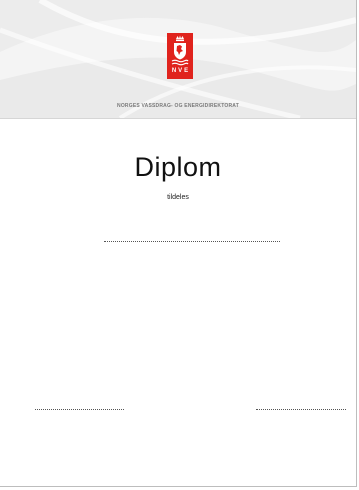 The image size is (359, 490). What do you see at coordinates (178, 167) in the screenshot?
I see `certificate-title: Diplom` at bounding box center [178, 167].